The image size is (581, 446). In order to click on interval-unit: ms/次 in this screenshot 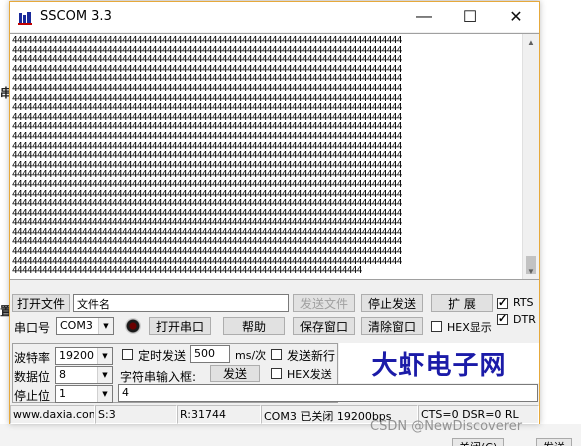, I will do `click(251, 355)`.